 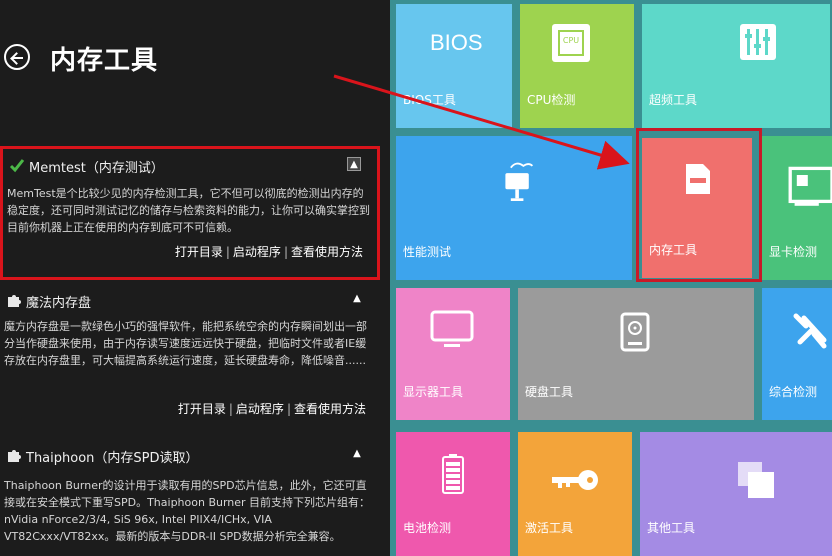 I want to click on memtest-check-icon, so click(x=17, y=166).